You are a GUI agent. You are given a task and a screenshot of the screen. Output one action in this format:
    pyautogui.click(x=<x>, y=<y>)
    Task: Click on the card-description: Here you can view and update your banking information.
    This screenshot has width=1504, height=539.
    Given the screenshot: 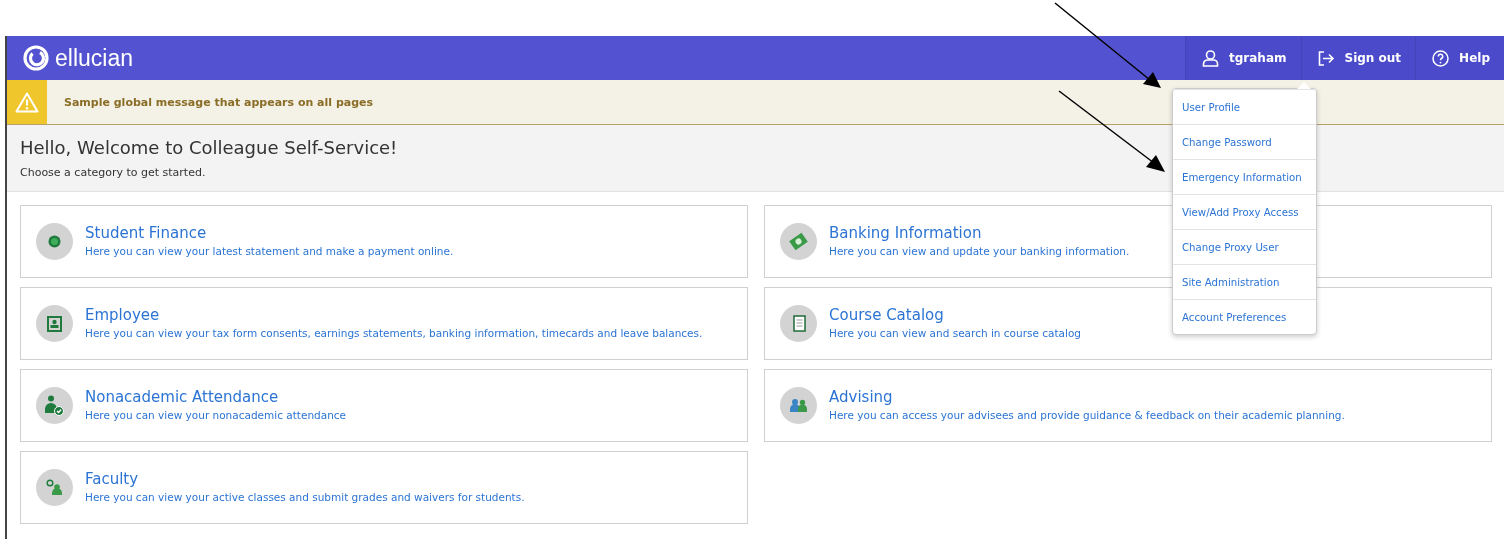 What is the action you would take?
    pyautogui.click(x=979, y=251)
    